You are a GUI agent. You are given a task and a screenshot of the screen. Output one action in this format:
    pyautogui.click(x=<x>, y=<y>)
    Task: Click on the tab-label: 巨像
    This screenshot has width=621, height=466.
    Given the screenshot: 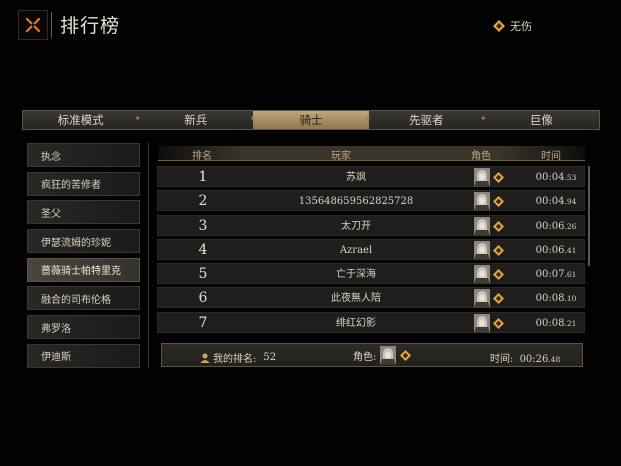 What is the action you would take?
    pyautogui.click(x=541, y=120)
    